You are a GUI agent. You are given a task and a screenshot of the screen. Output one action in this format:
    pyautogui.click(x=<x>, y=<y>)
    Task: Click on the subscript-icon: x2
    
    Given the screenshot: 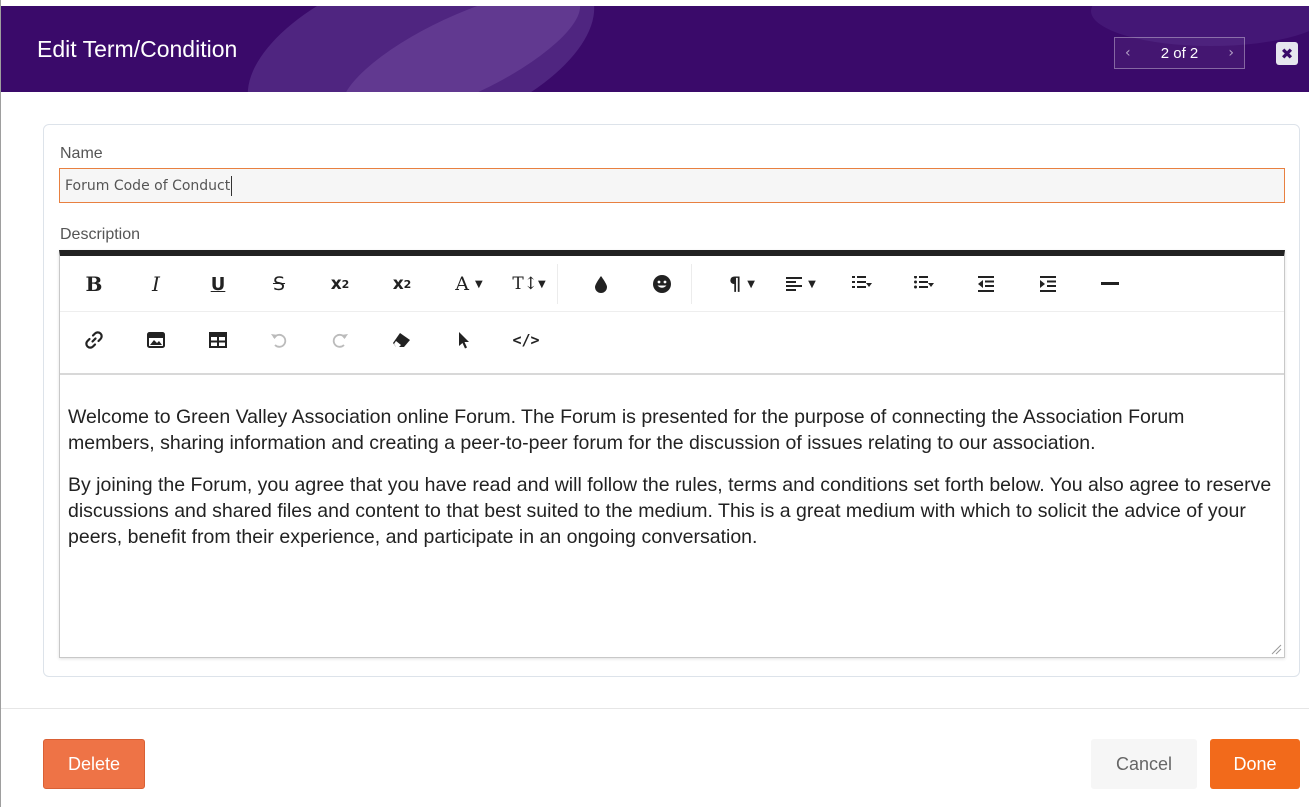 What is the action you would take?
    pyautogui.click(x=340, y=284)
    